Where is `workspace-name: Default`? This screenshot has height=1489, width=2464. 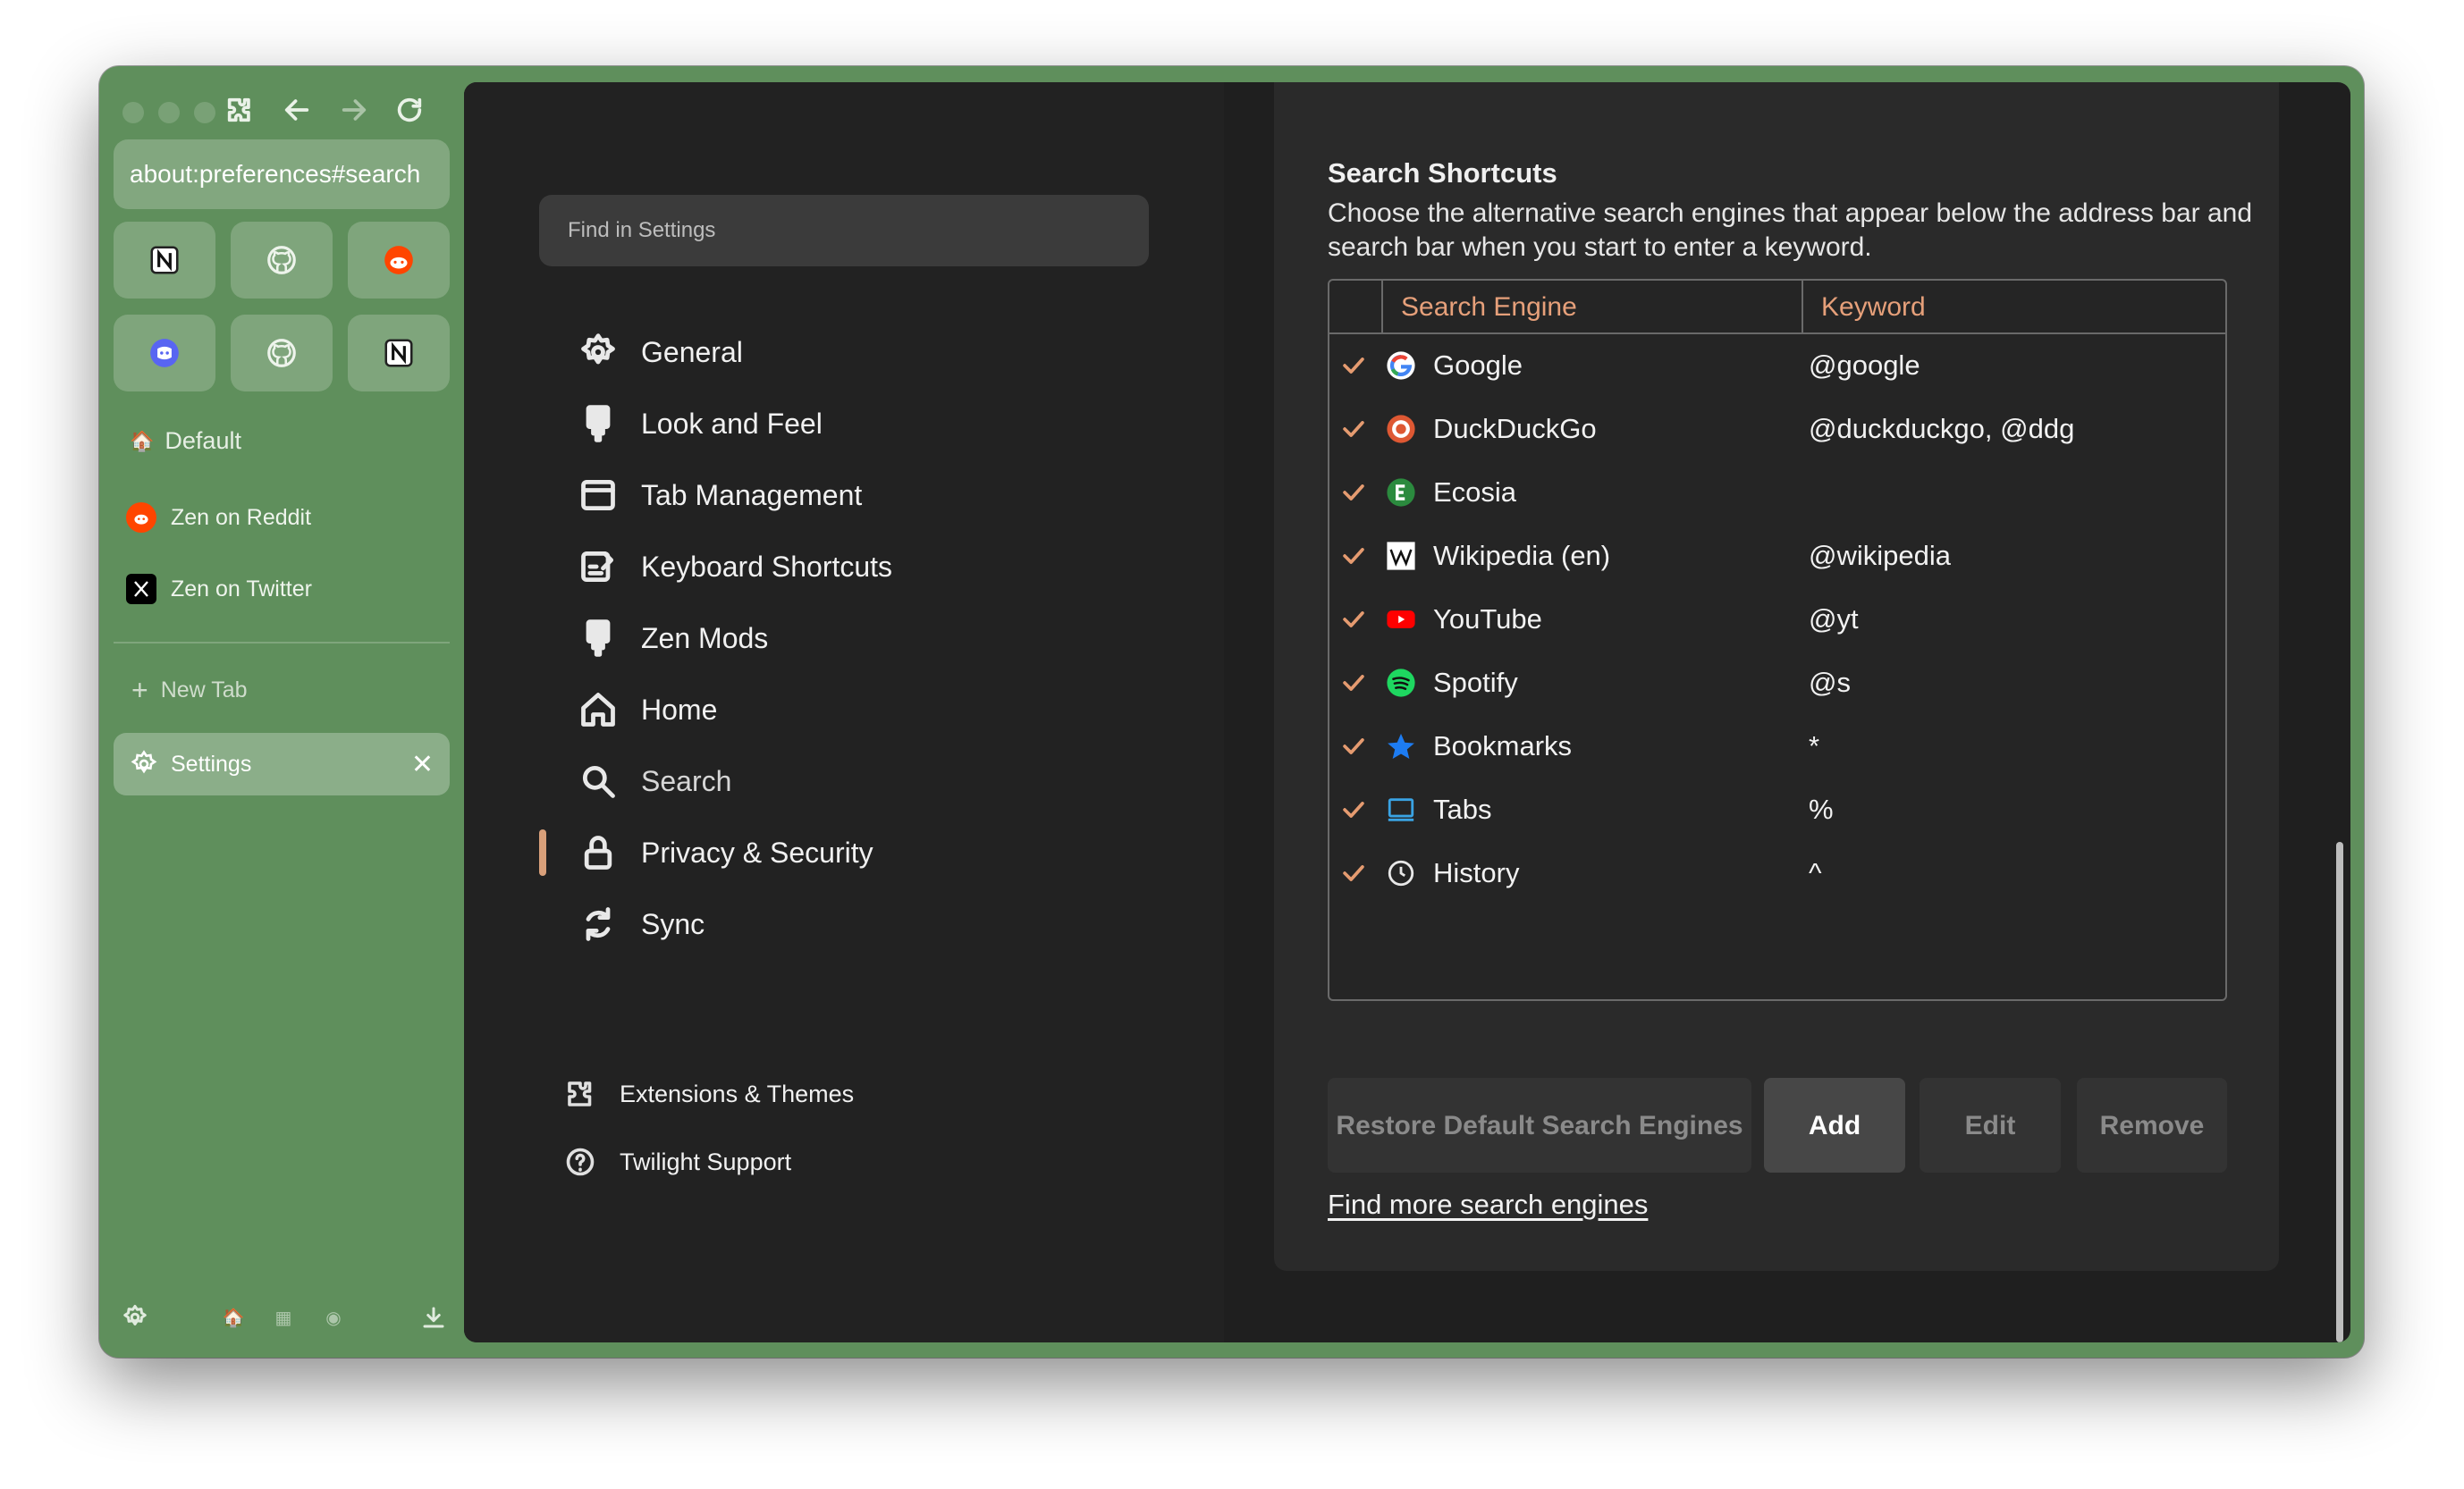
workspace-name: Default is located at coordinates (203, 441).